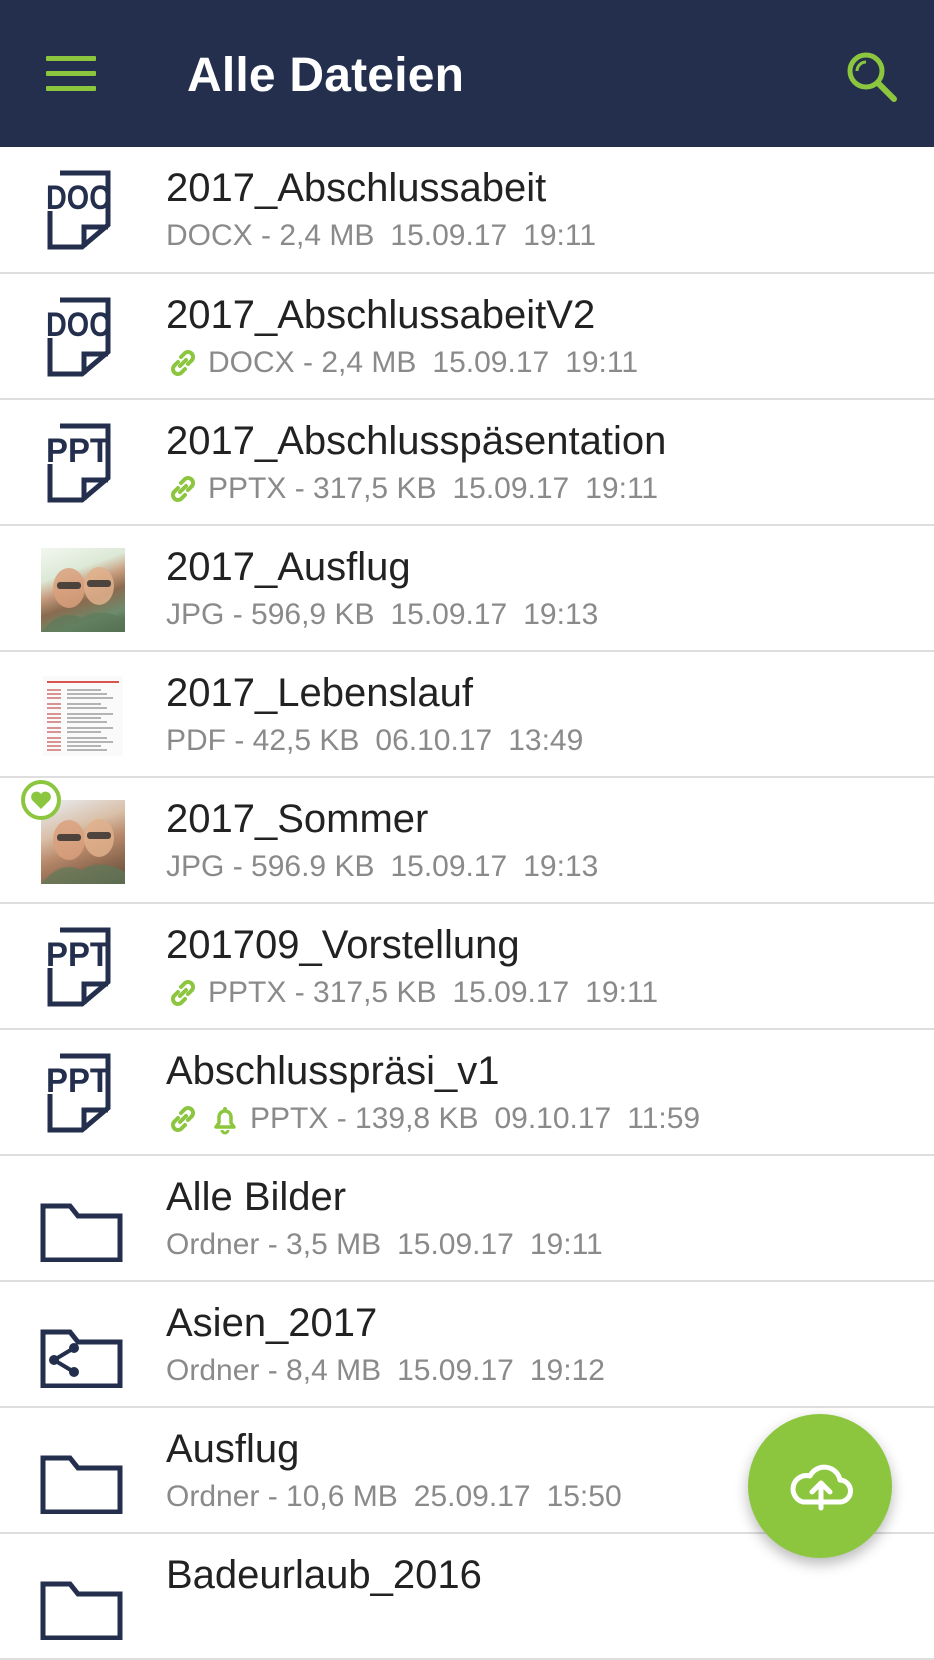 The height and width of the screenshot is (1660, 934). I want to click on cloud-upload-icon, so click(821, 1487).